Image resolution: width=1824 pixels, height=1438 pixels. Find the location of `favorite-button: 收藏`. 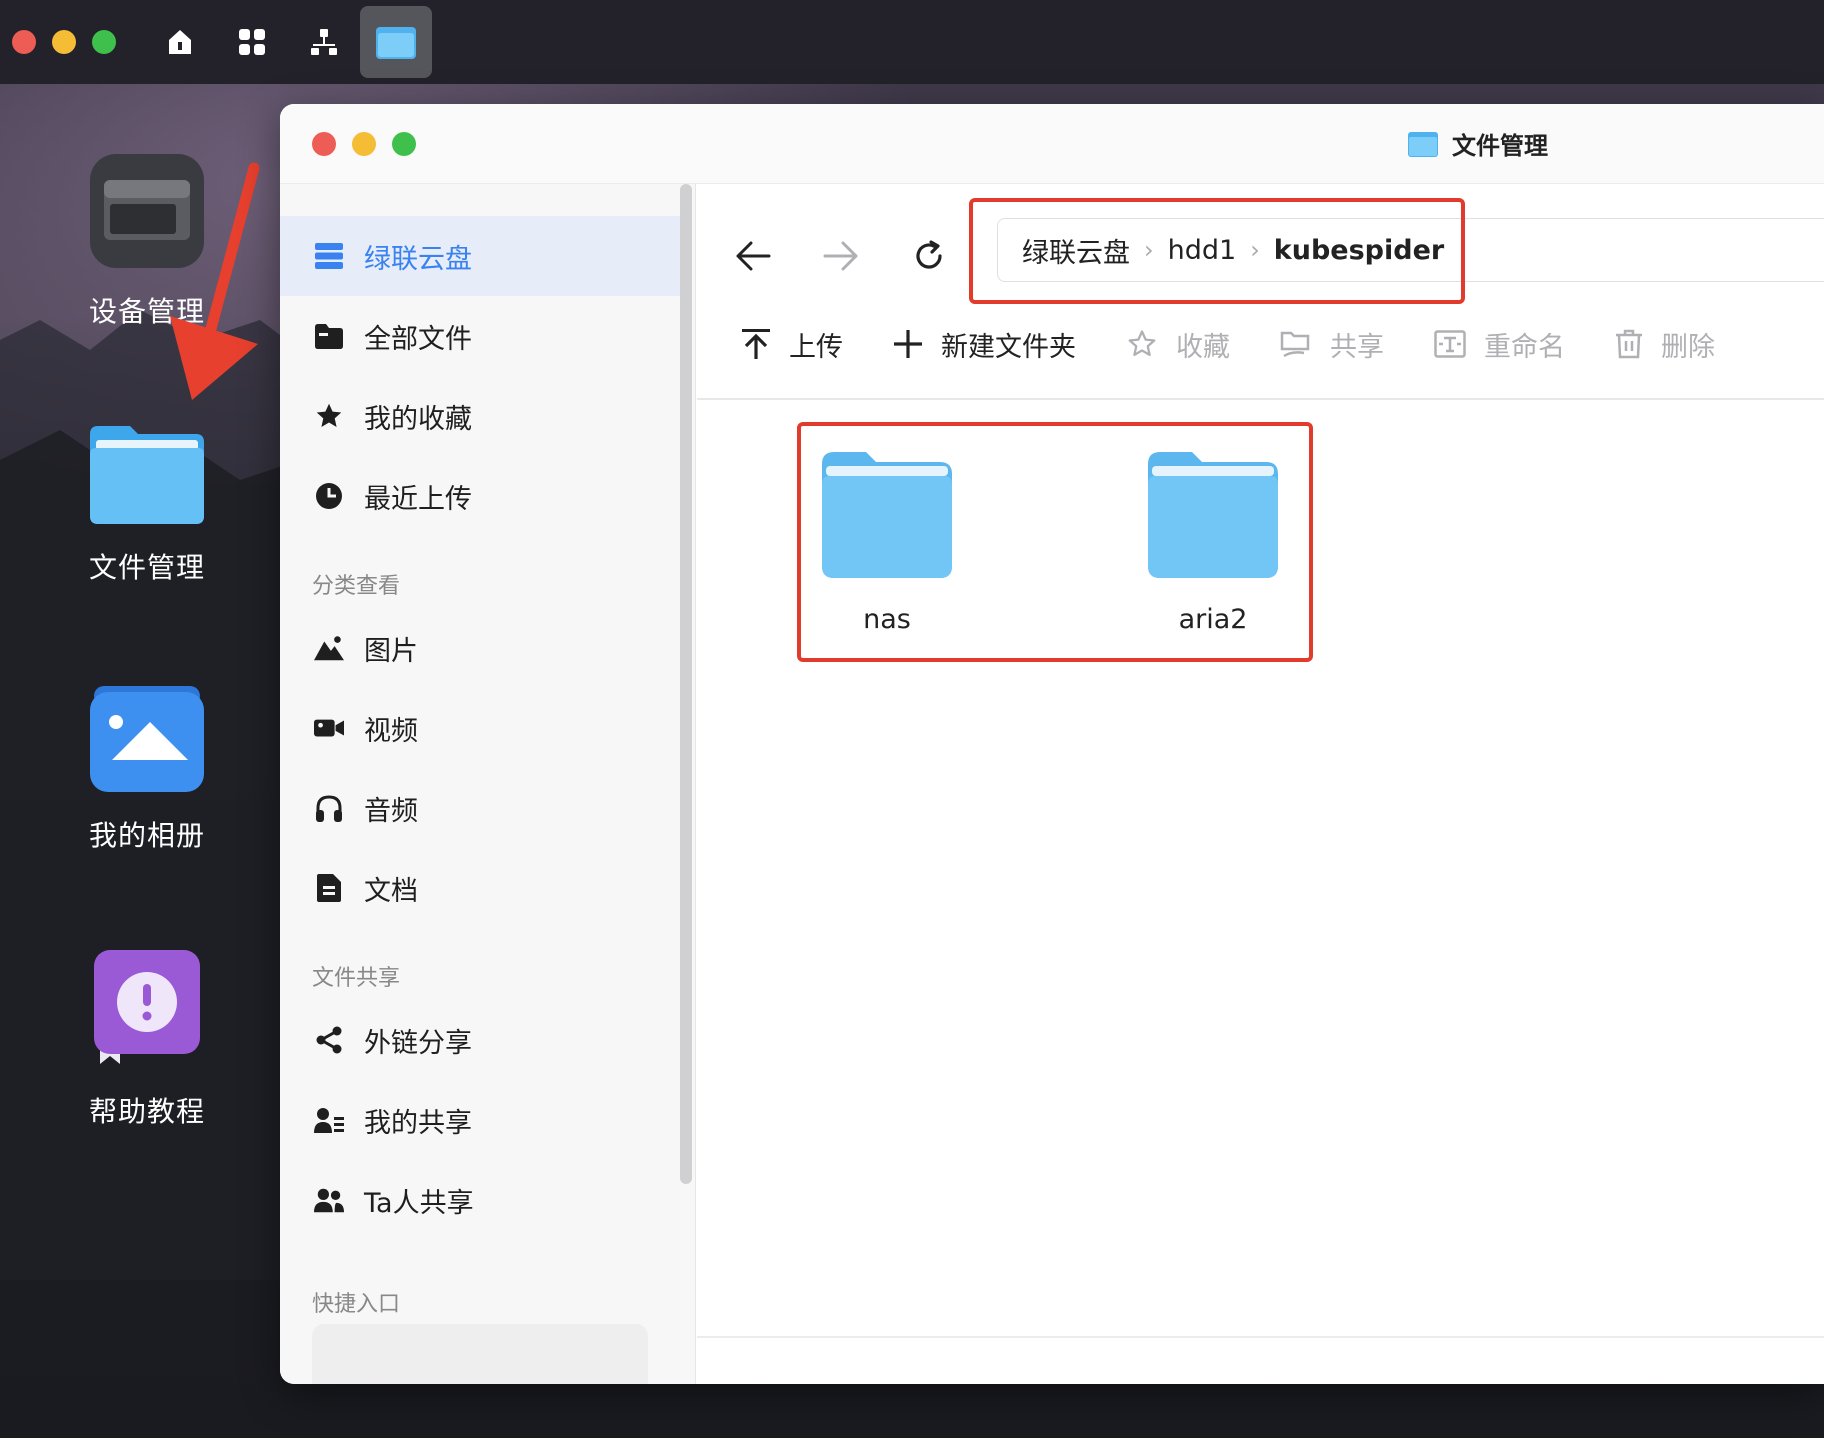

favorite-button: 收藏 is located at coordinates (1178, 344).